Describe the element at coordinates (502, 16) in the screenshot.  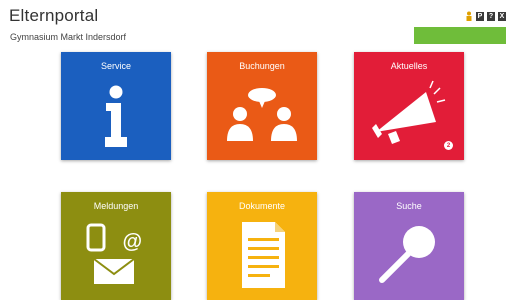
I see `logout-icon: X` at that location.